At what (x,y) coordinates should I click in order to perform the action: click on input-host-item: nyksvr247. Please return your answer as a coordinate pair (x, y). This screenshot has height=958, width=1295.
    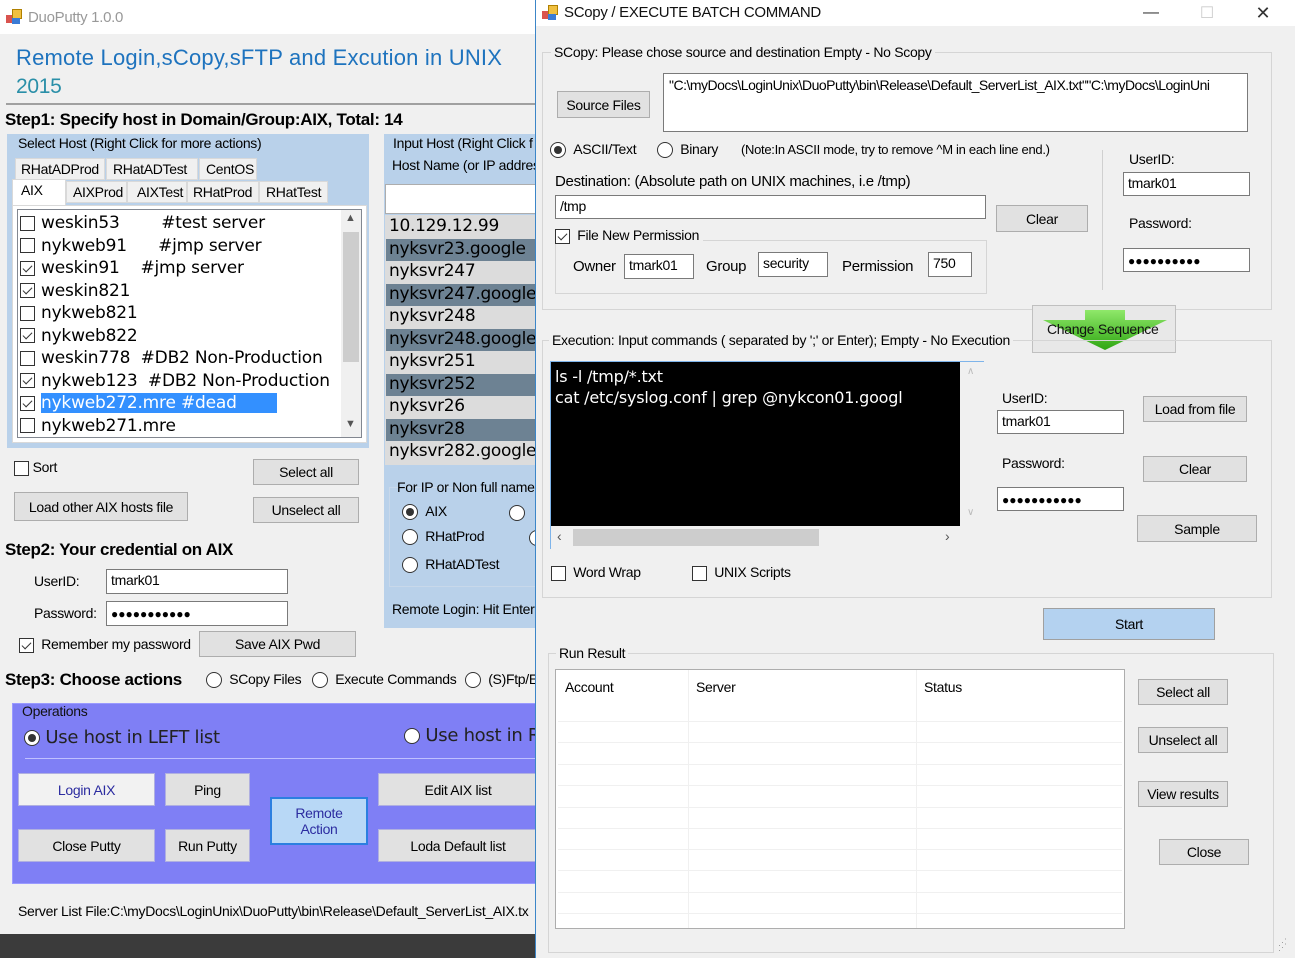
    Looking at the image, I should click on (461, 272).